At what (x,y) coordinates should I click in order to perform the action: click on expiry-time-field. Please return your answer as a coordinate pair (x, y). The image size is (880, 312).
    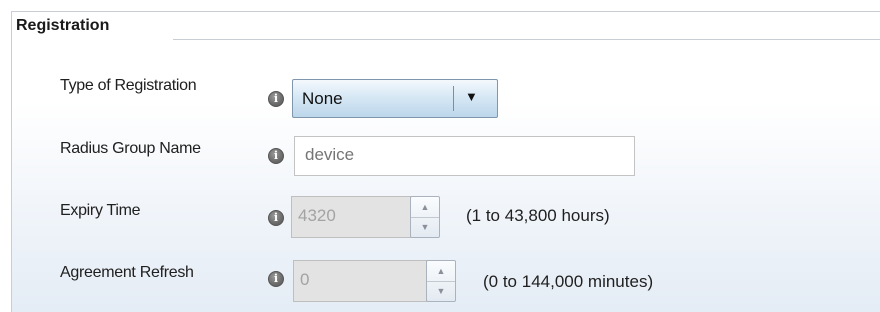
    Looking at the image, I should click on (351, 217).